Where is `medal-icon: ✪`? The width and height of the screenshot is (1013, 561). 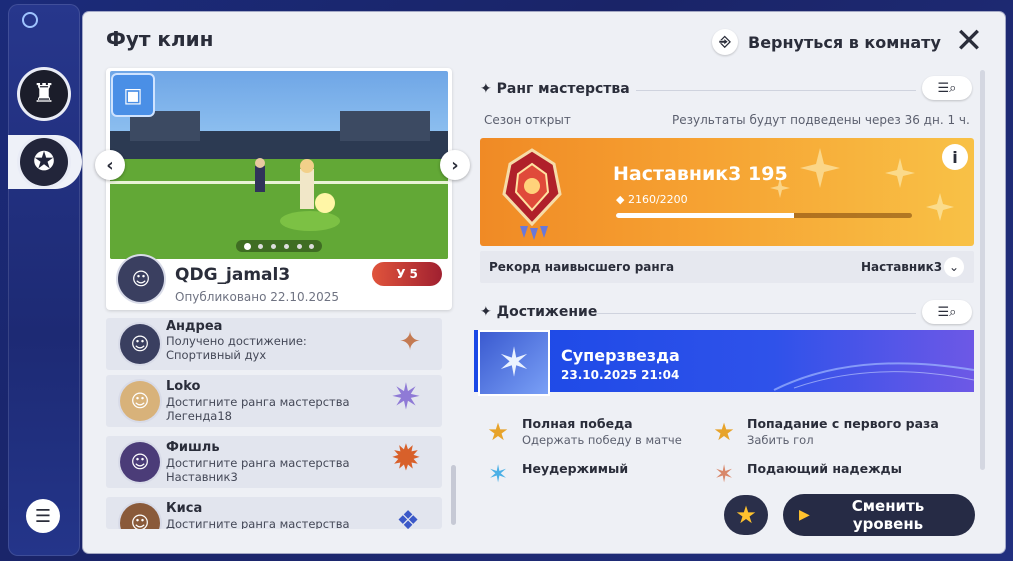
medal-icon: ✪ is located at coordinates (44, 162).